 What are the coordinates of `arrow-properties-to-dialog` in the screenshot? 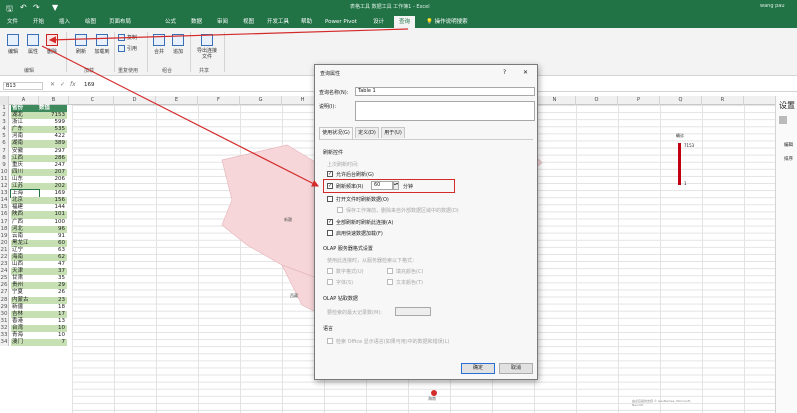 It's located at (180, 116).